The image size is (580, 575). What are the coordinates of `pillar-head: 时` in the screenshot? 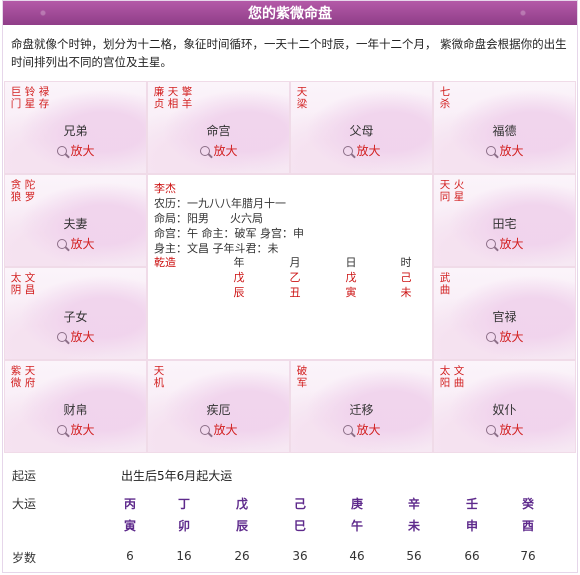 It's located at (406, 262).